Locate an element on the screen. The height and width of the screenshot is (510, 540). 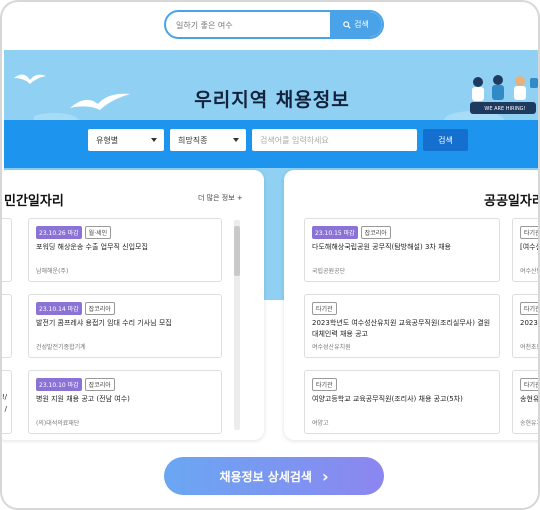
detailed-search-button-label: 채용정보 상세검색 is located at coordinates (265, 476).